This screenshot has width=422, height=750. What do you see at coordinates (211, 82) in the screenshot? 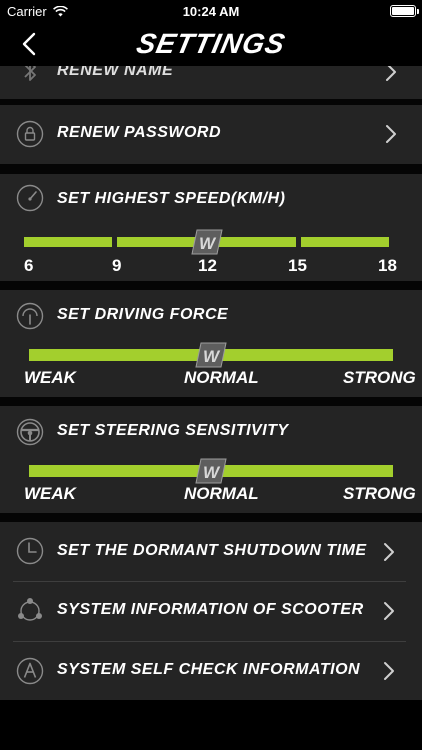
I see `renew-name-row: RENEW NAME` at bounding box center [211, 82].